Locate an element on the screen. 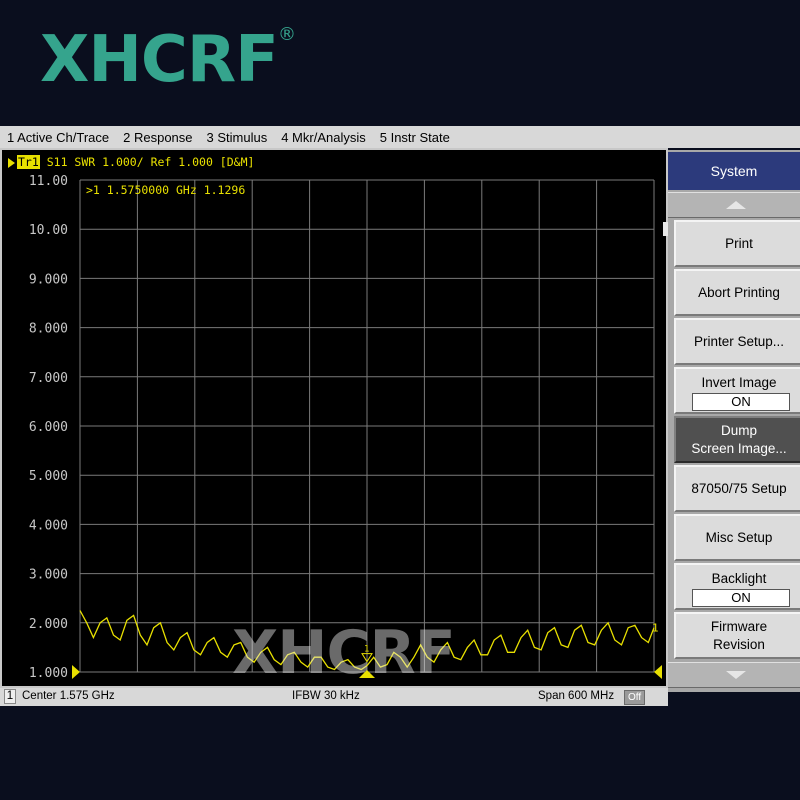 Image resolution: width=800 pixels, height=800 pixels. menu-active-ch-trace: 1 Active Ch/Trace is located at coordinates (58, 137).